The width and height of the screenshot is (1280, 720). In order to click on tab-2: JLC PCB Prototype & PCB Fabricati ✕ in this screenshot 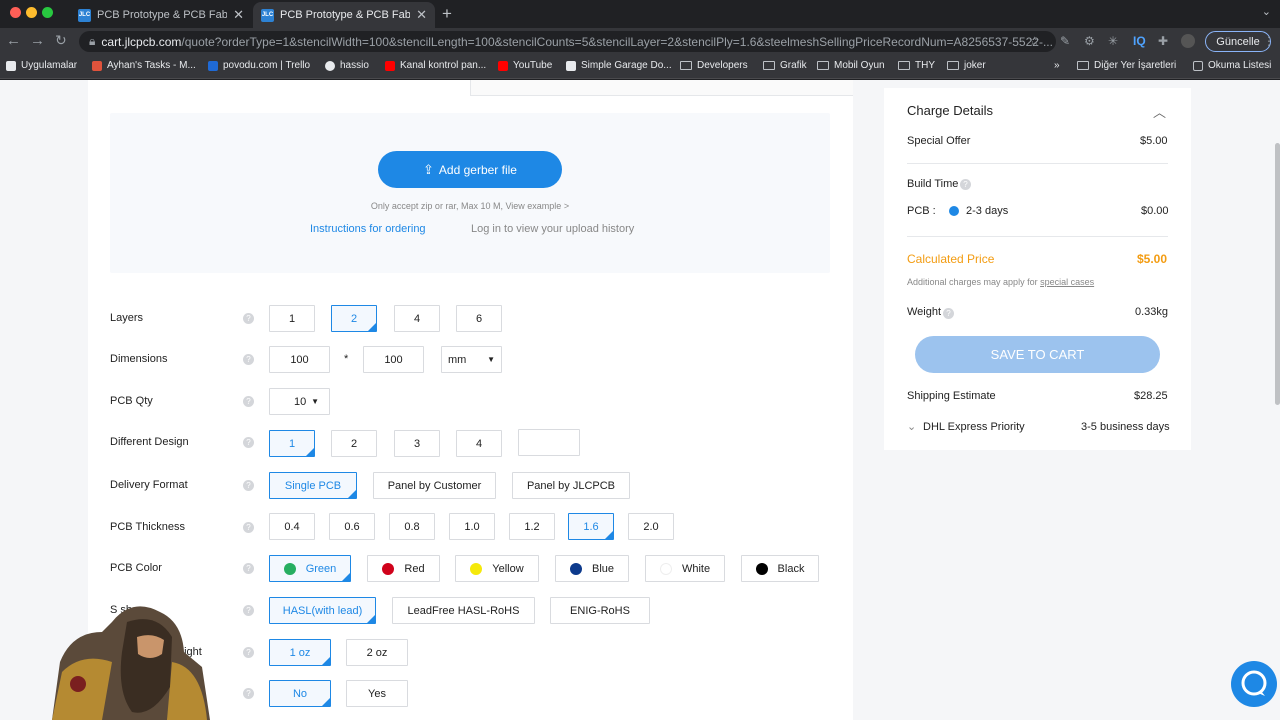, I will do `click(344, 15)`.